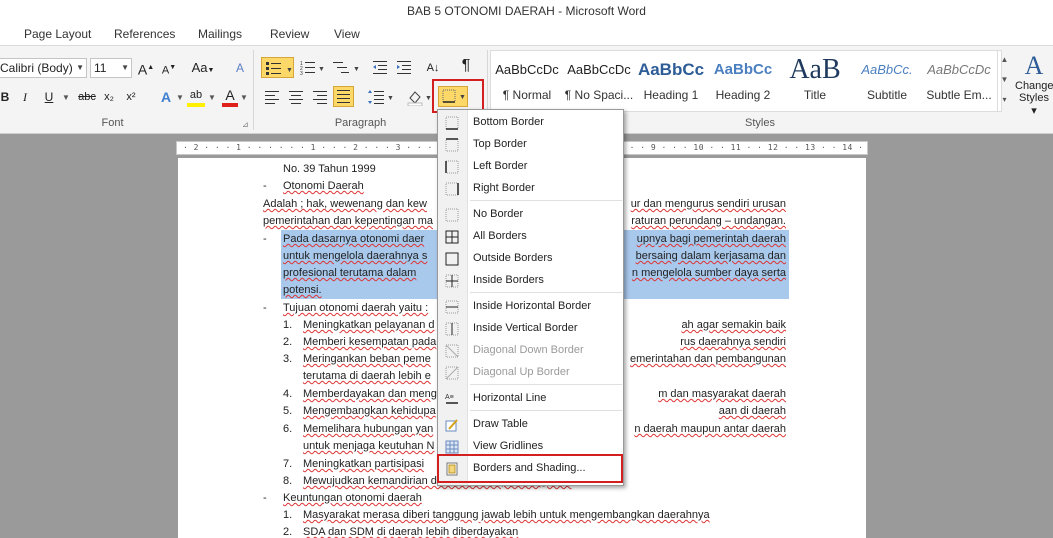 This screenshot has width=1053, height=538. I want to click on decrease-indent-icon, so click(380, 68).